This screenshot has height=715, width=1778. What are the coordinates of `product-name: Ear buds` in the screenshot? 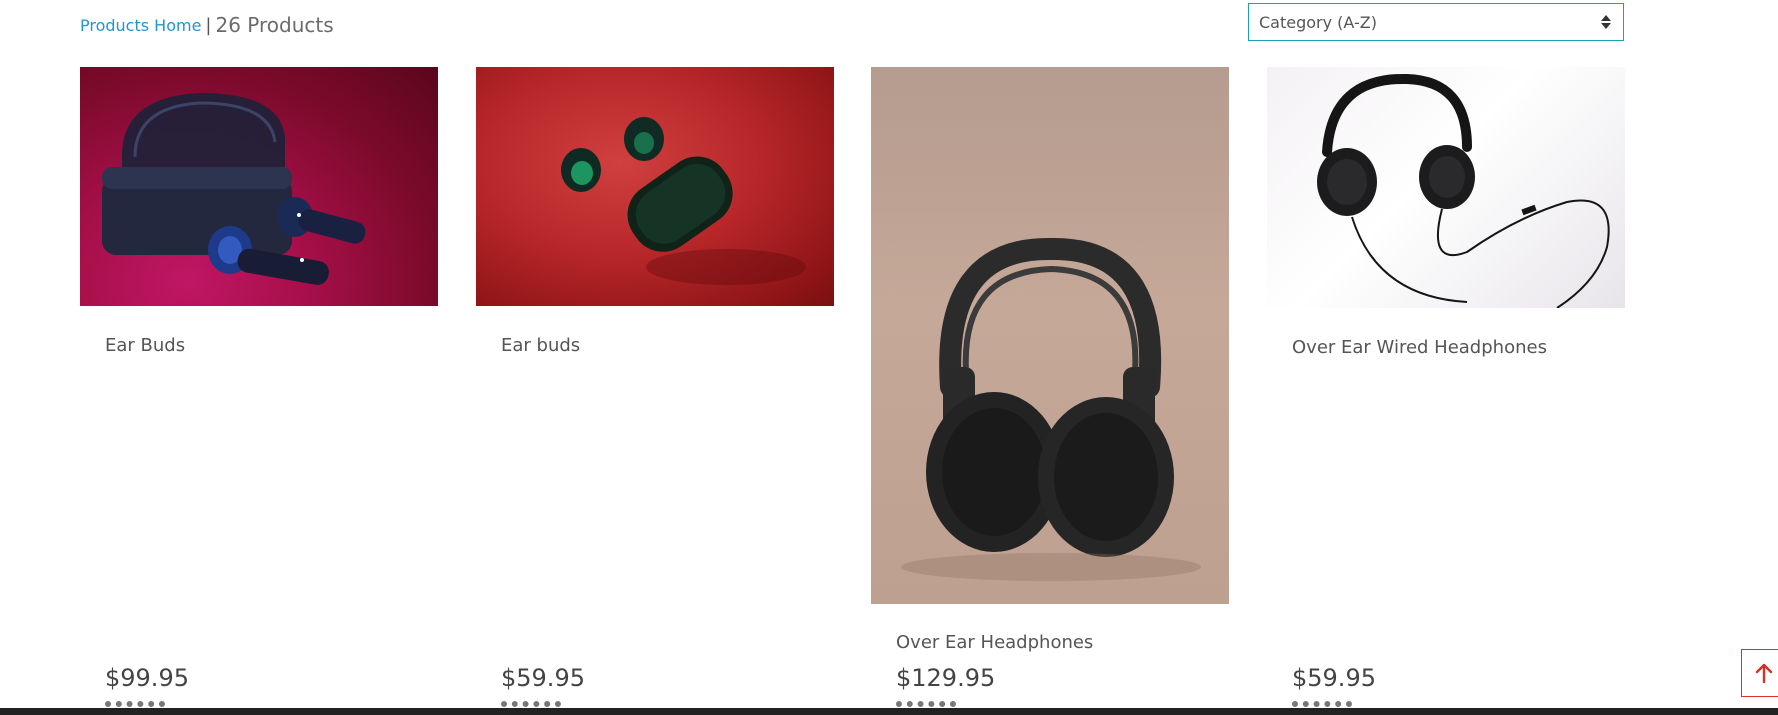 It's located at (540, 345).